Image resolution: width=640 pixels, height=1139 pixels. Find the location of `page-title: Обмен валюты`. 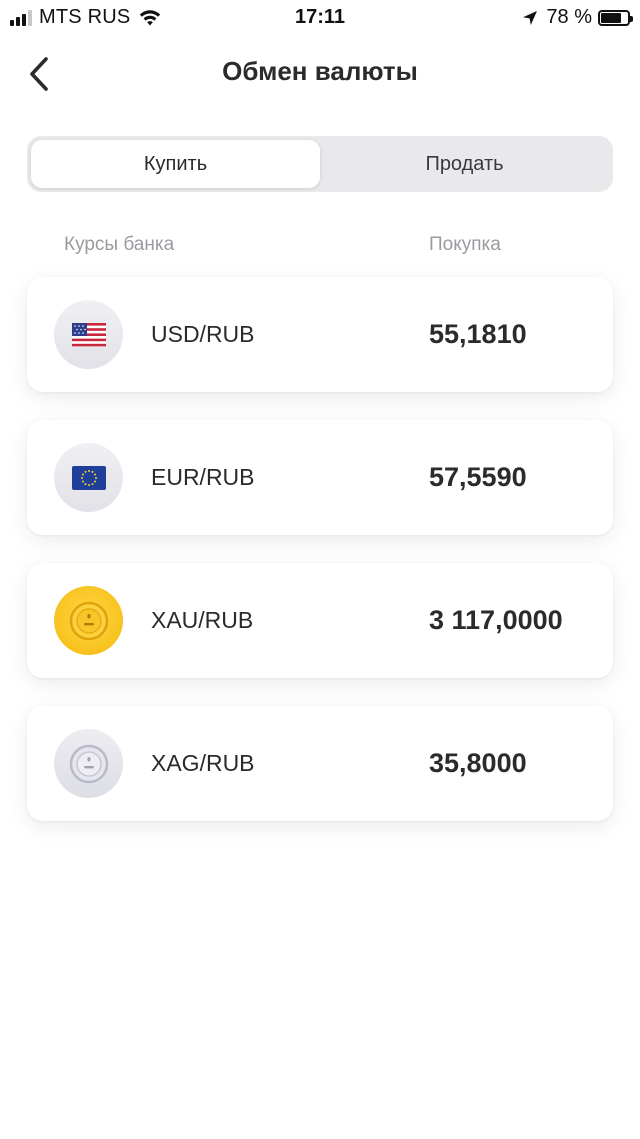

page-title: Обмен валюты is located at coordinates (320, 71).